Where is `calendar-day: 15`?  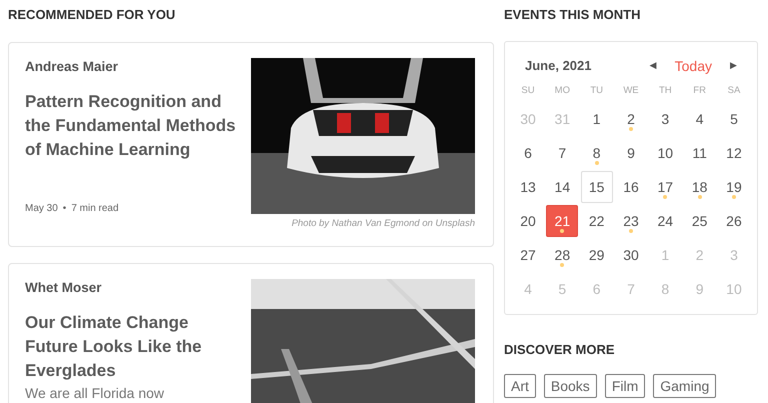 calendar-day: 15 is located at coordinates (596, 187).